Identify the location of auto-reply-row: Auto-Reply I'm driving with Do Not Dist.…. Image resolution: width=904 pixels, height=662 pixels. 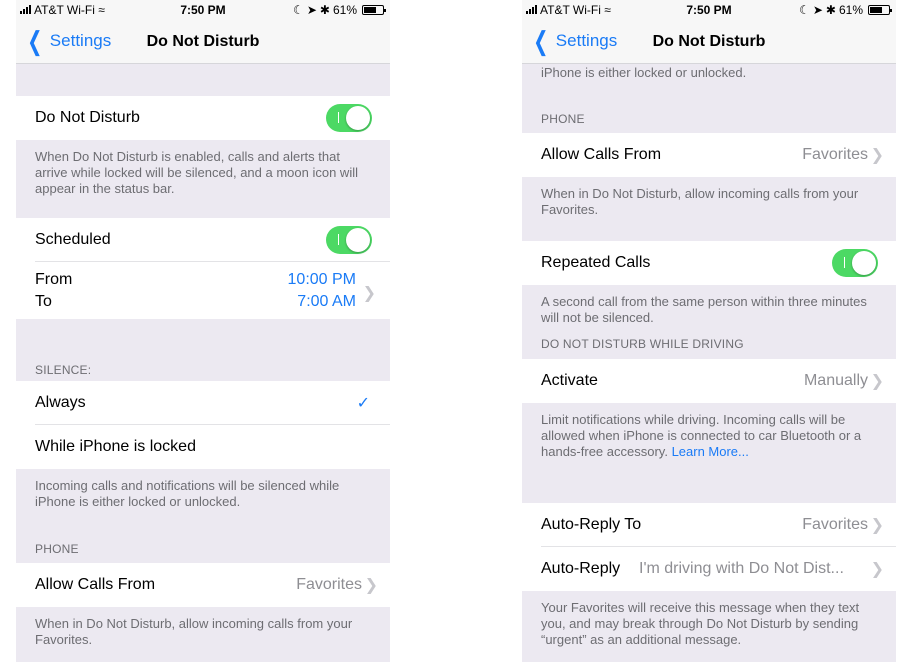
(709, 569).